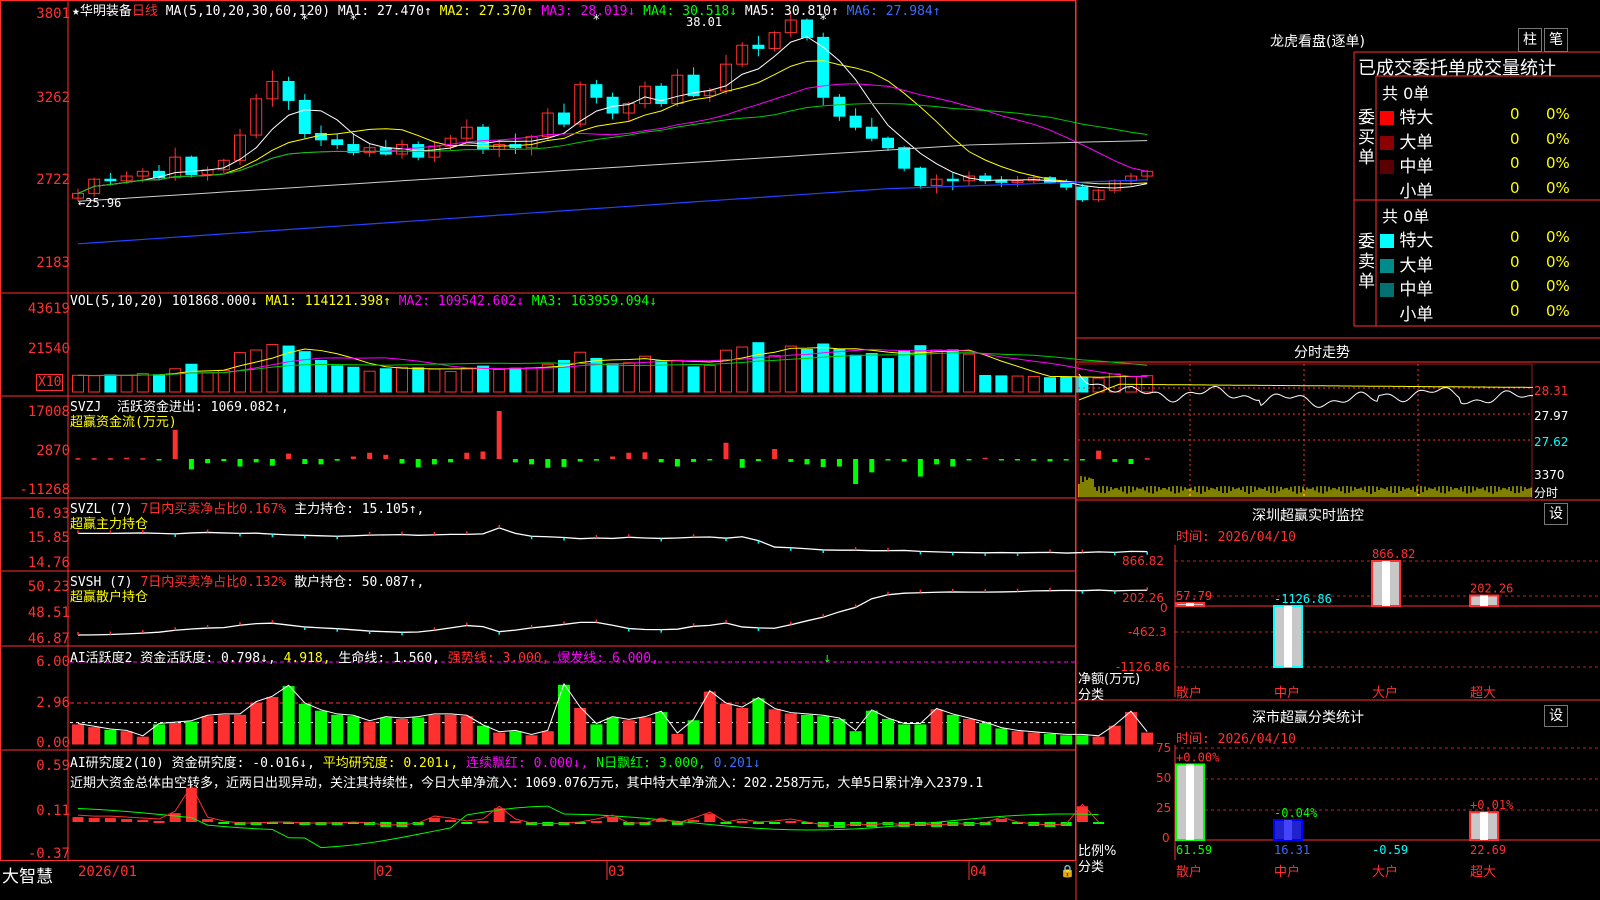 The width and height of the screenshot is (1600, 900). I want to click on class-ytick: 75, so click(1164, 748).